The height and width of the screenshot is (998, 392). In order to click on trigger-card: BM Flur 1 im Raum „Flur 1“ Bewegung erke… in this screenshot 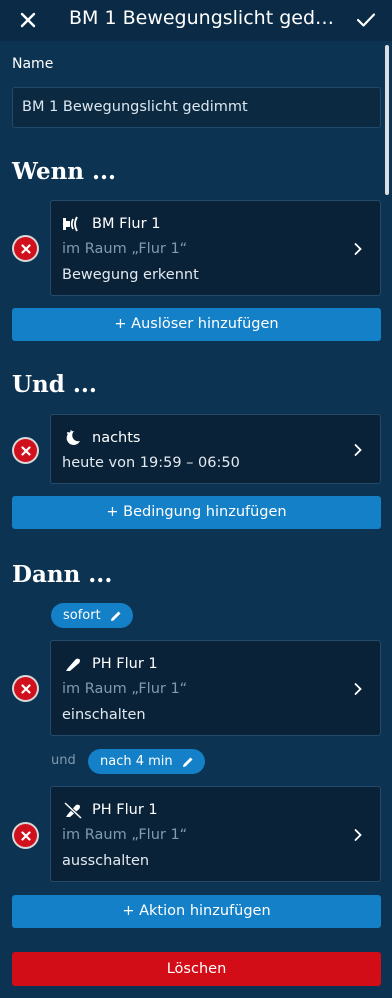, I will do `click(215, 248)`.